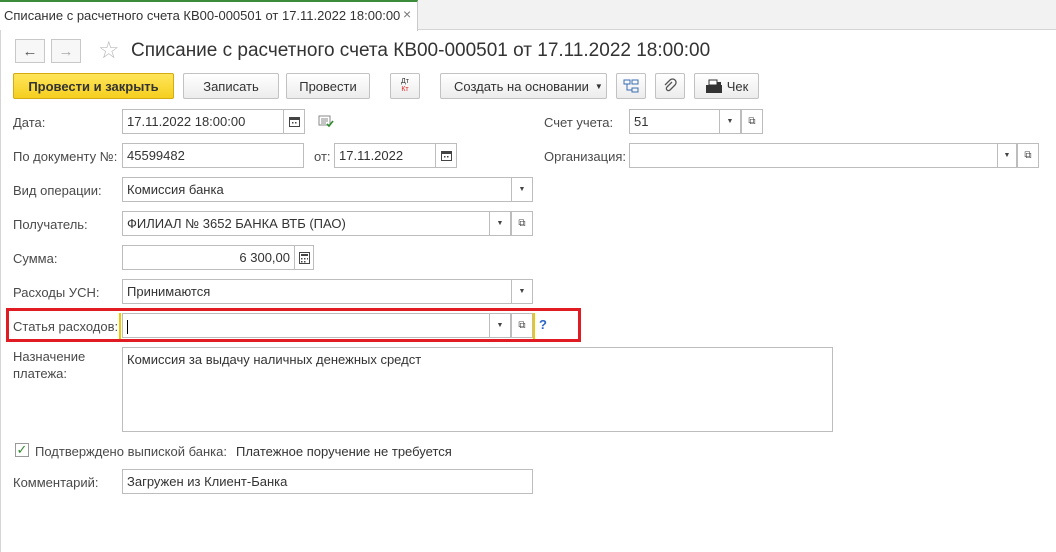 The width and height of the screenshot is (1056, 552). What do you see at coordinates (813, 155) in the screenshot?
I see `organization-field` at bounding box center [813, 155].